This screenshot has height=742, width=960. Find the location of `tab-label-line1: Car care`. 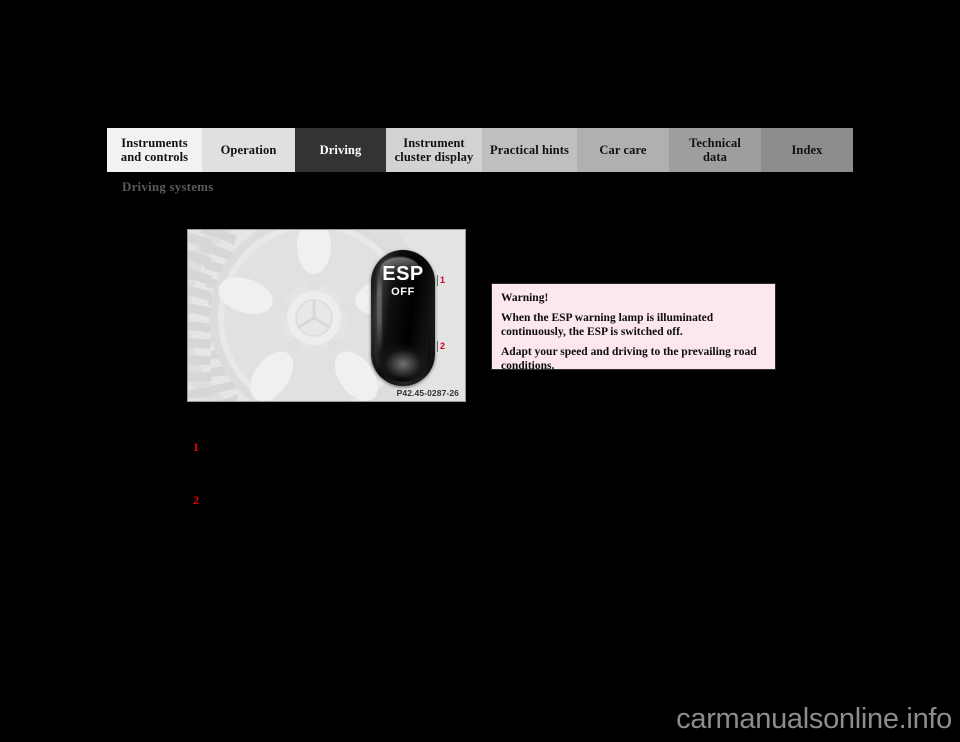

tab-label-line1: Car care is located at coordinates (623, 149).